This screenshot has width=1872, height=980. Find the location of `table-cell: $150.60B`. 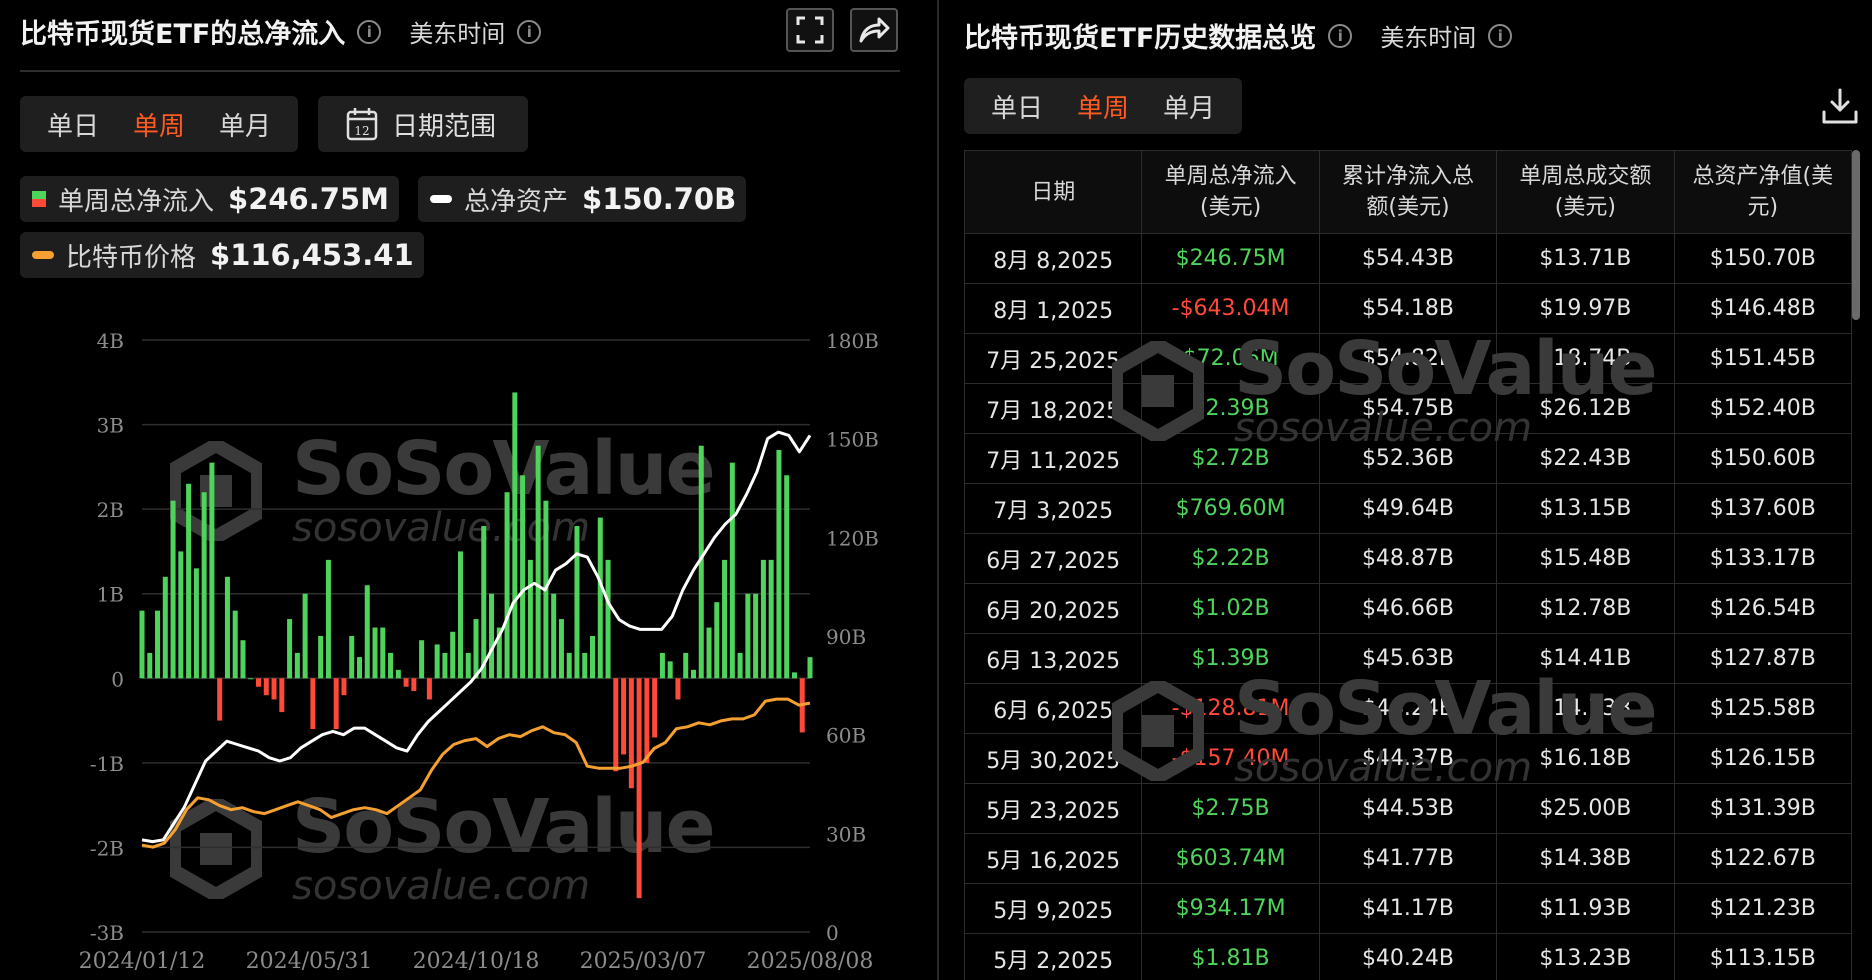

table-cell: $150.60B is located at coordinates (1762, 458).